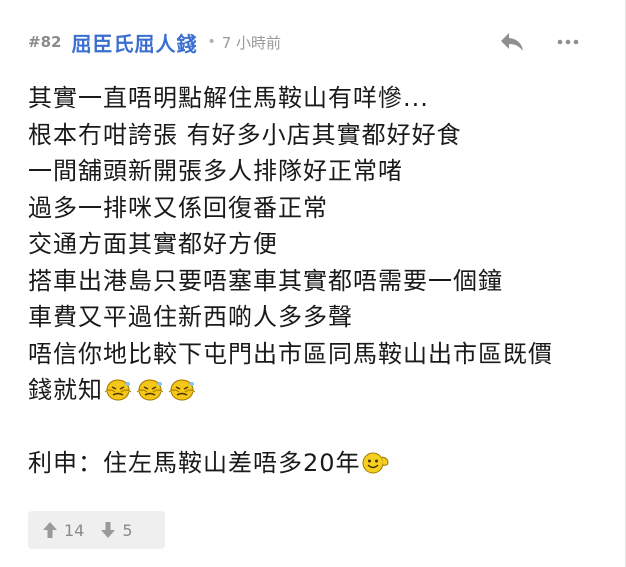 This screenshot has height=567, width=626. Describe the element at coordinates (190, 317) in the screenshot. I see `content-line: 車費又平過住新西啲人多多聲` at that location.